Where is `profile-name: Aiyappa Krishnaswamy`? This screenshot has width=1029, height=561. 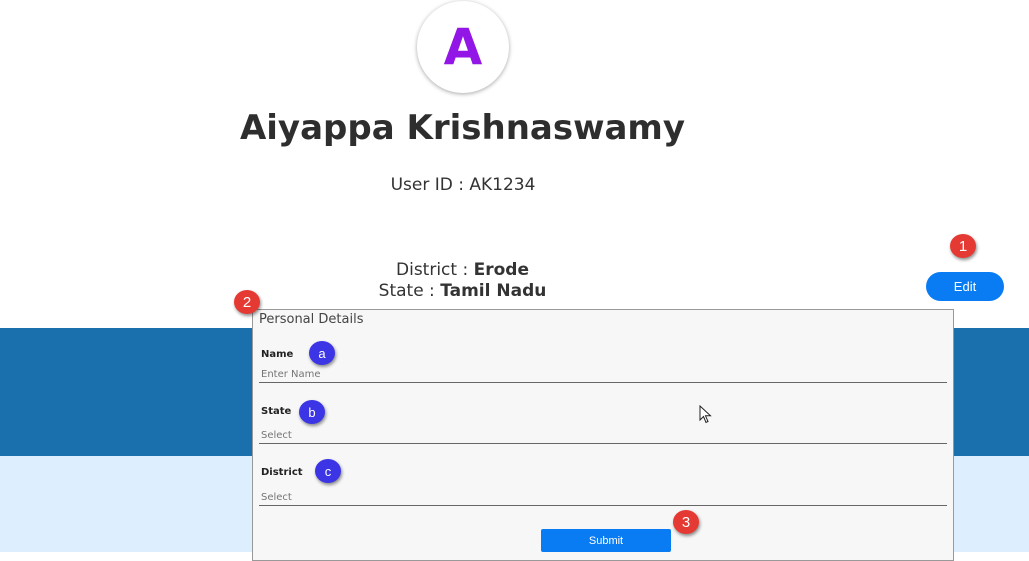 profile-name: Aiyappa Krishnaswamy is located at coordinates (462, 128).